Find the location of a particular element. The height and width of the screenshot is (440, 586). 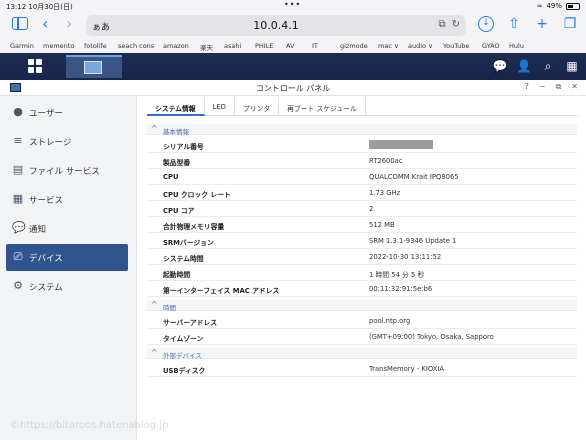

close-icon: ✕ is located at coordinates (574, 87).